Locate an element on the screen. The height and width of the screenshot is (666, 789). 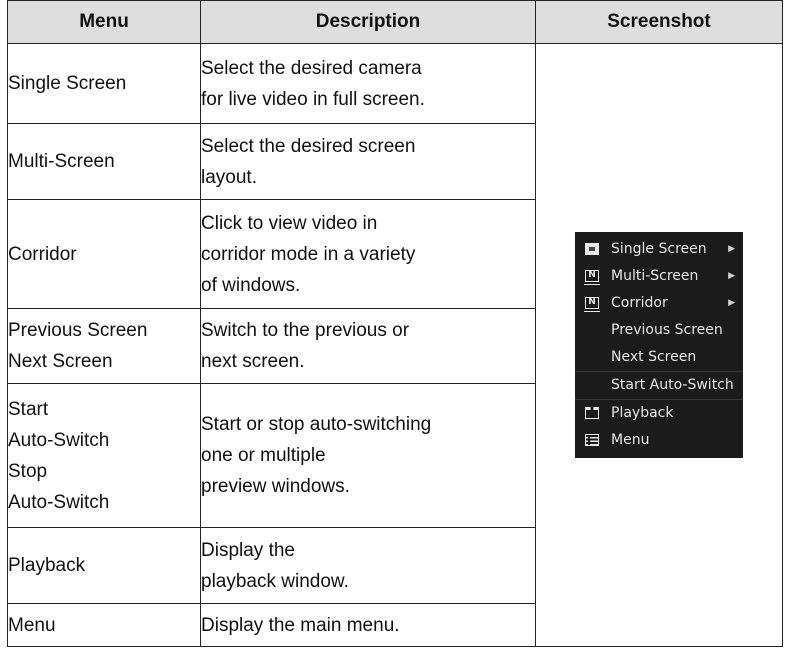
multi-screen-icon is located at coordinates (592, 277).